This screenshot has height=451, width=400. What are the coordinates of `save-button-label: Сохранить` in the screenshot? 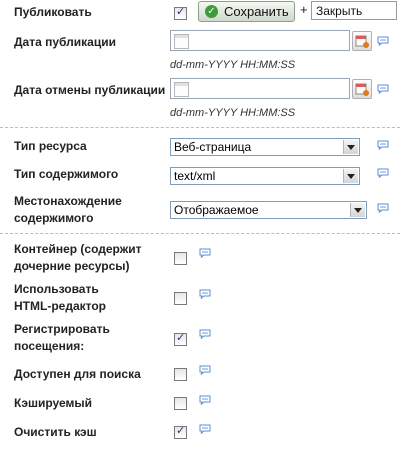 It's located at (256, 11).